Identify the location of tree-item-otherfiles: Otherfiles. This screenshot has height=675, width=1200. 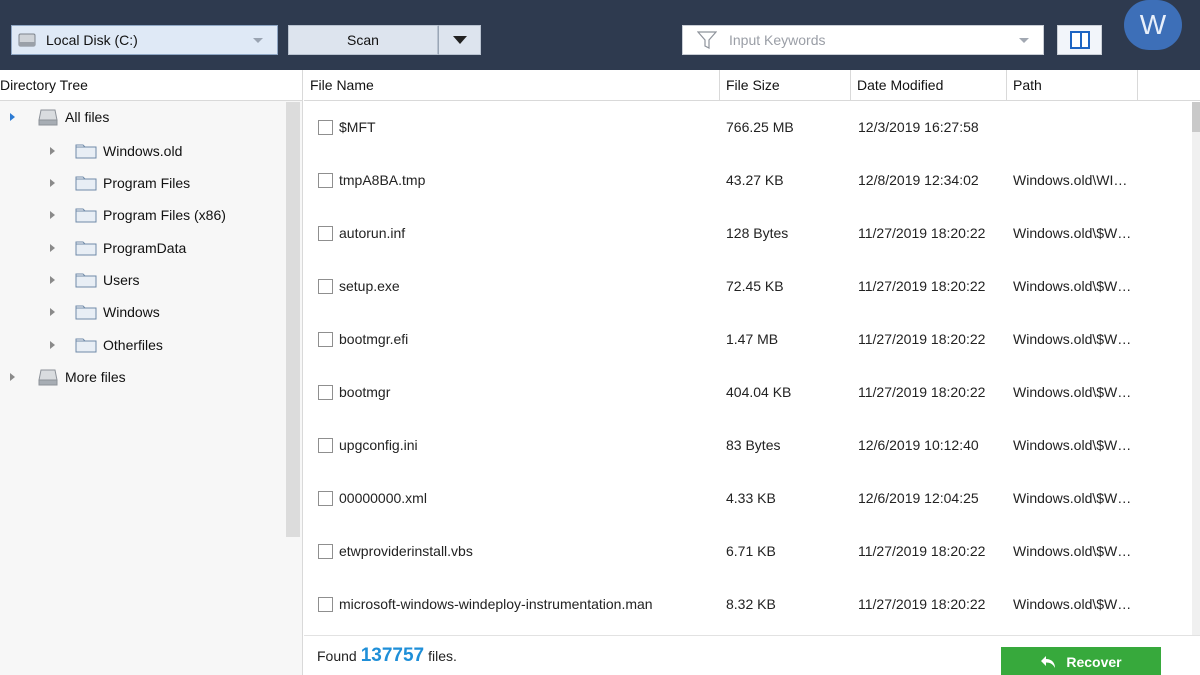
(106, 345).